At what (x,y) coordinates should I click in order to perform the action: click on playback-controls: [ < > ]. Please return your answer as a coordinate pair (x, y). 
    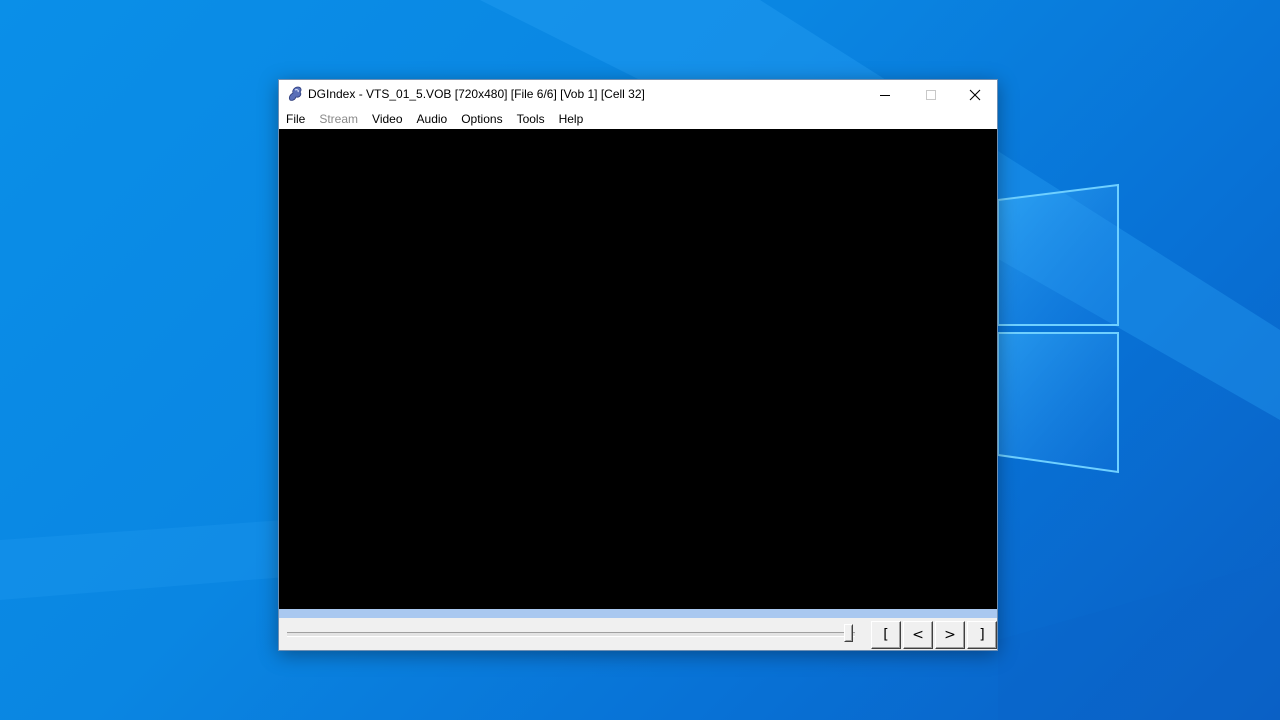
    Looking at the image, I should click on (638, 634).